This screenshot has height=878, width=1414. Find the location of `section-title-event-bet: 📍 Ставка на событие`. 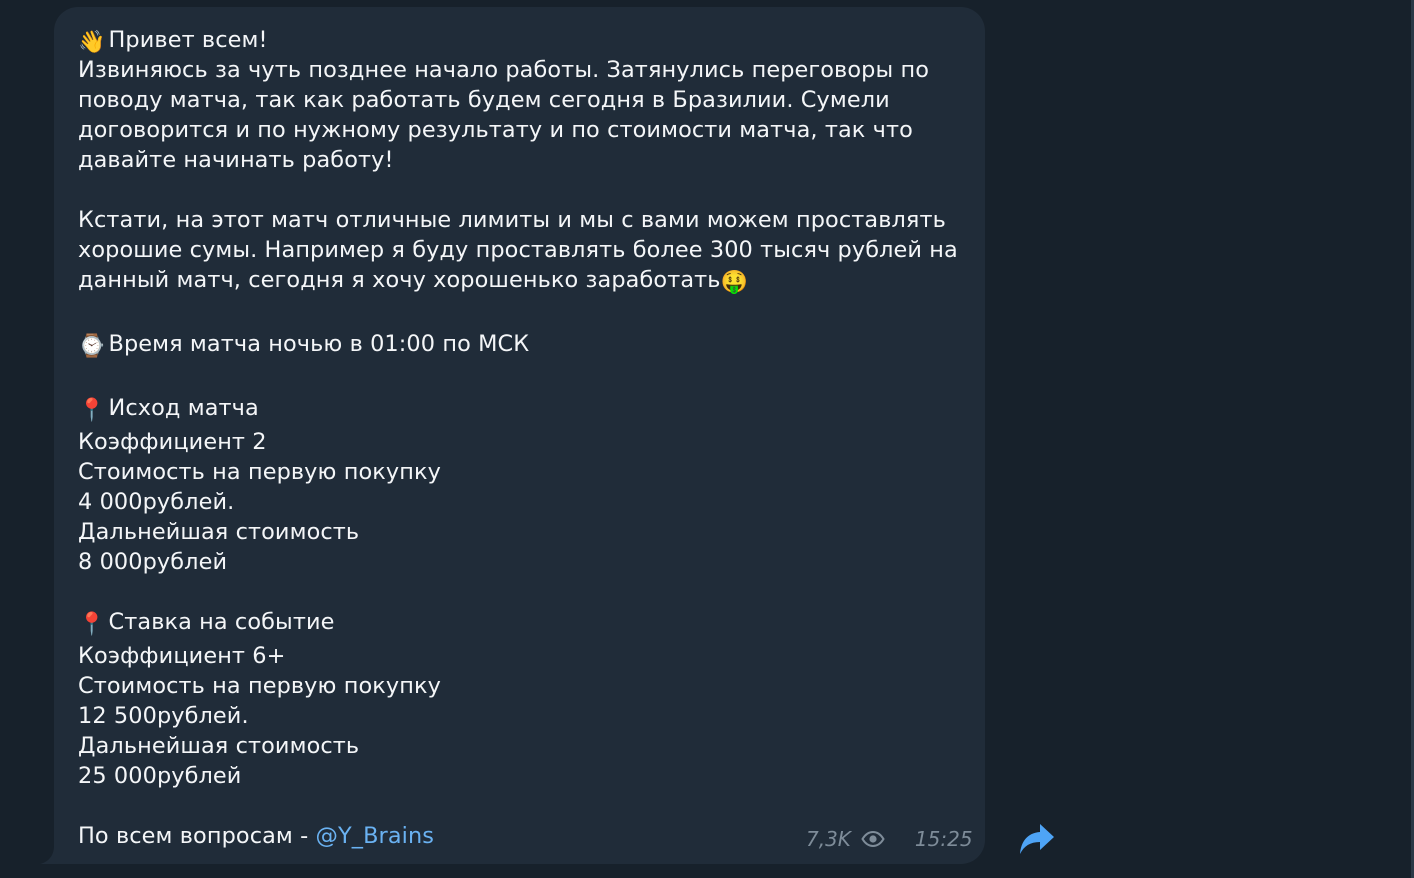

section-title-event-bet: 📍 Ставка на событие is located at coordinates (206, 623).